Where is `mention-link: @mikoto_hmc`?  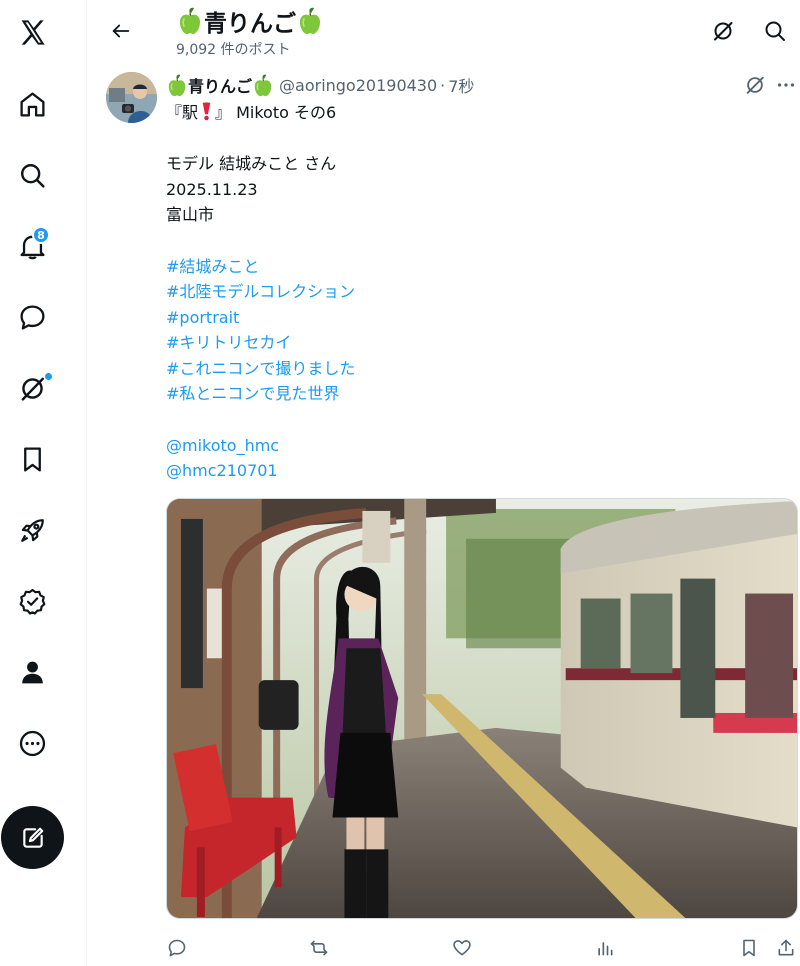
mention-link: @mikoto_hmc is located at coordinates (222, 446).